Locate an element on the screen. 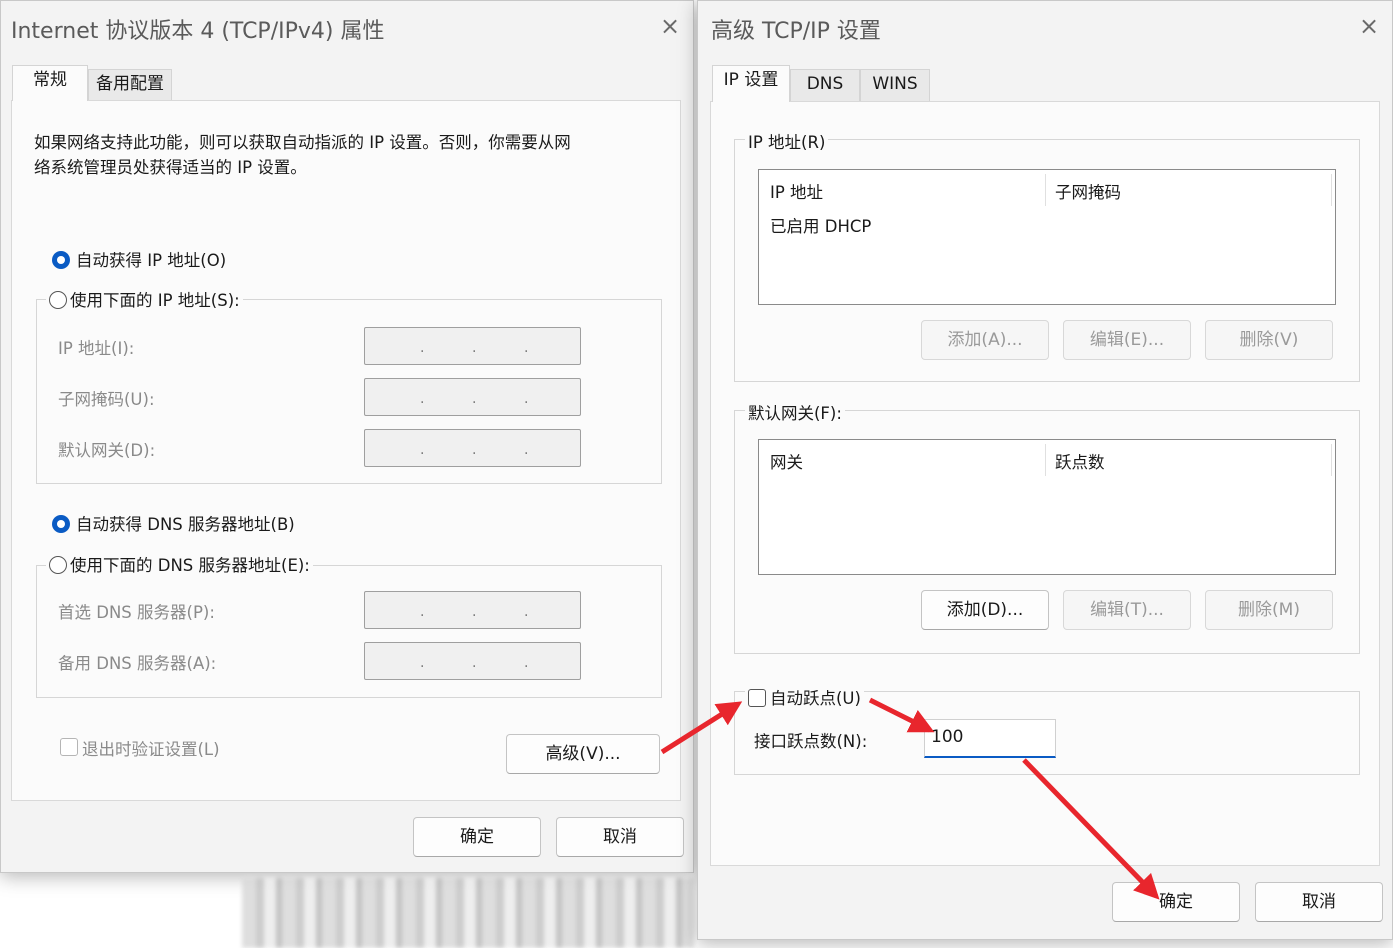 The image size is (1393, 948). auto-ip-label: 自动获得 IP 地址(O) is located at coordinates (151, 259).